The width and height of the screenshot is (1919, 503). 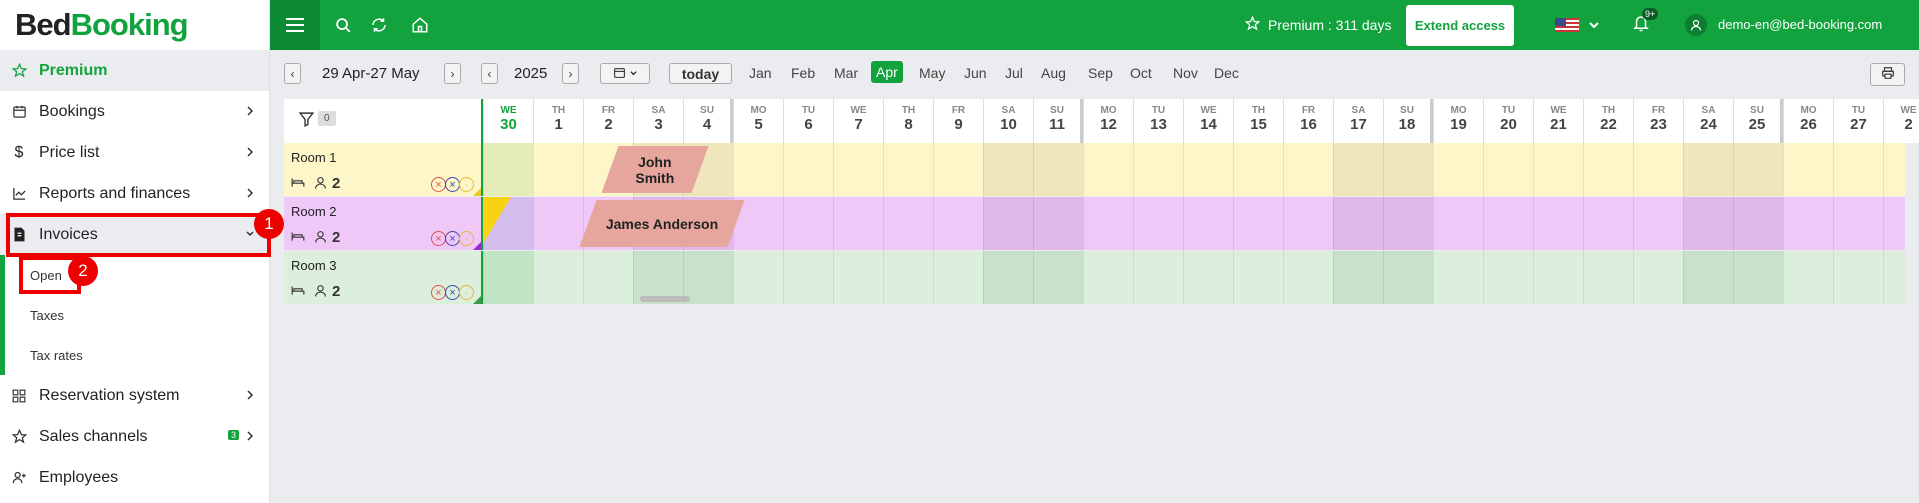 What do you see at coordinates (760, 73) in the screenshot?
I see `month-jan: Jan` at bounding box center [760, 73].